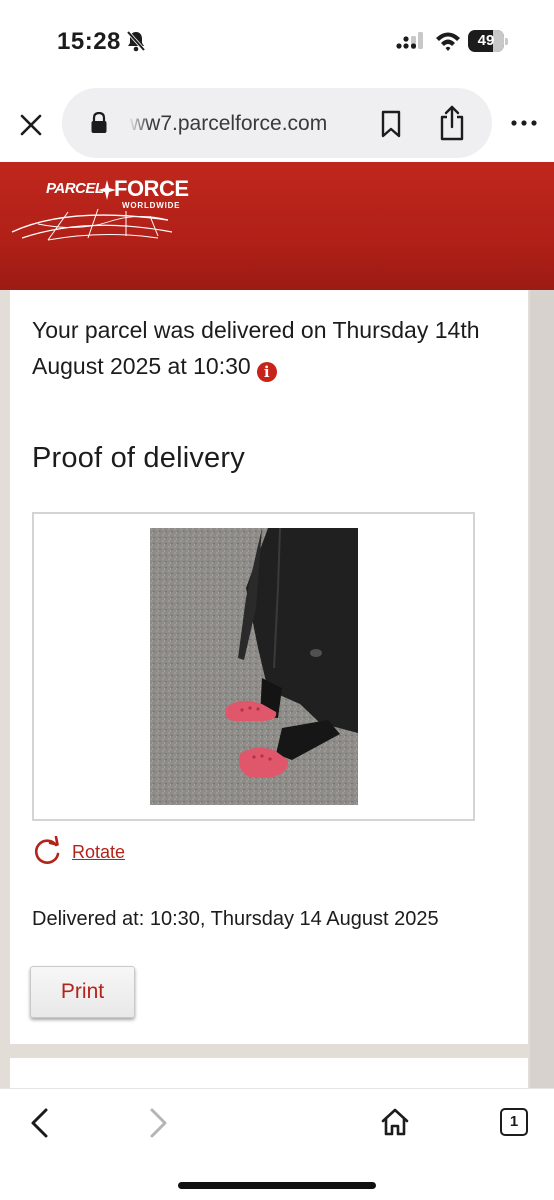 This screenshot has height=1200, width=554. What do you see at coordinates (31, 125) in the screenshot?
I see `close-icon` at bounding box center [31, 125].